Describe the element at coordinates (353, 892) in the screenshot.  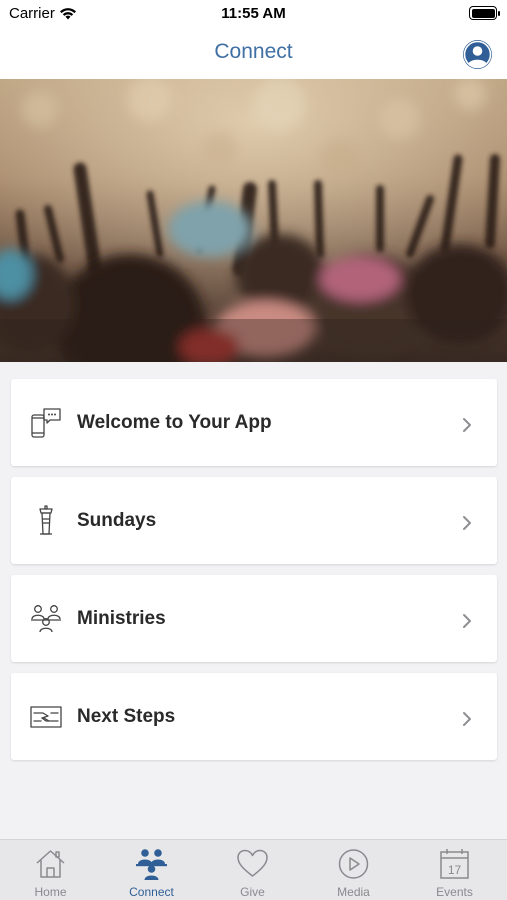
I see `tab-label: Media` at that location.